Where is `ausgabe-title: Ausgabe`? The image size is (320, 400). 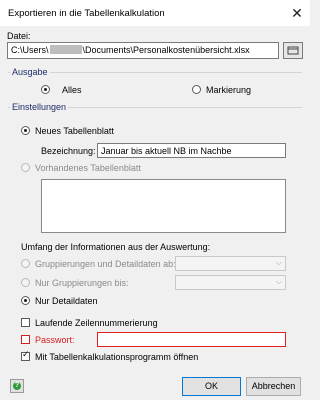
ausgabe-title: Ausgabe is located at coordinates (30, 72).